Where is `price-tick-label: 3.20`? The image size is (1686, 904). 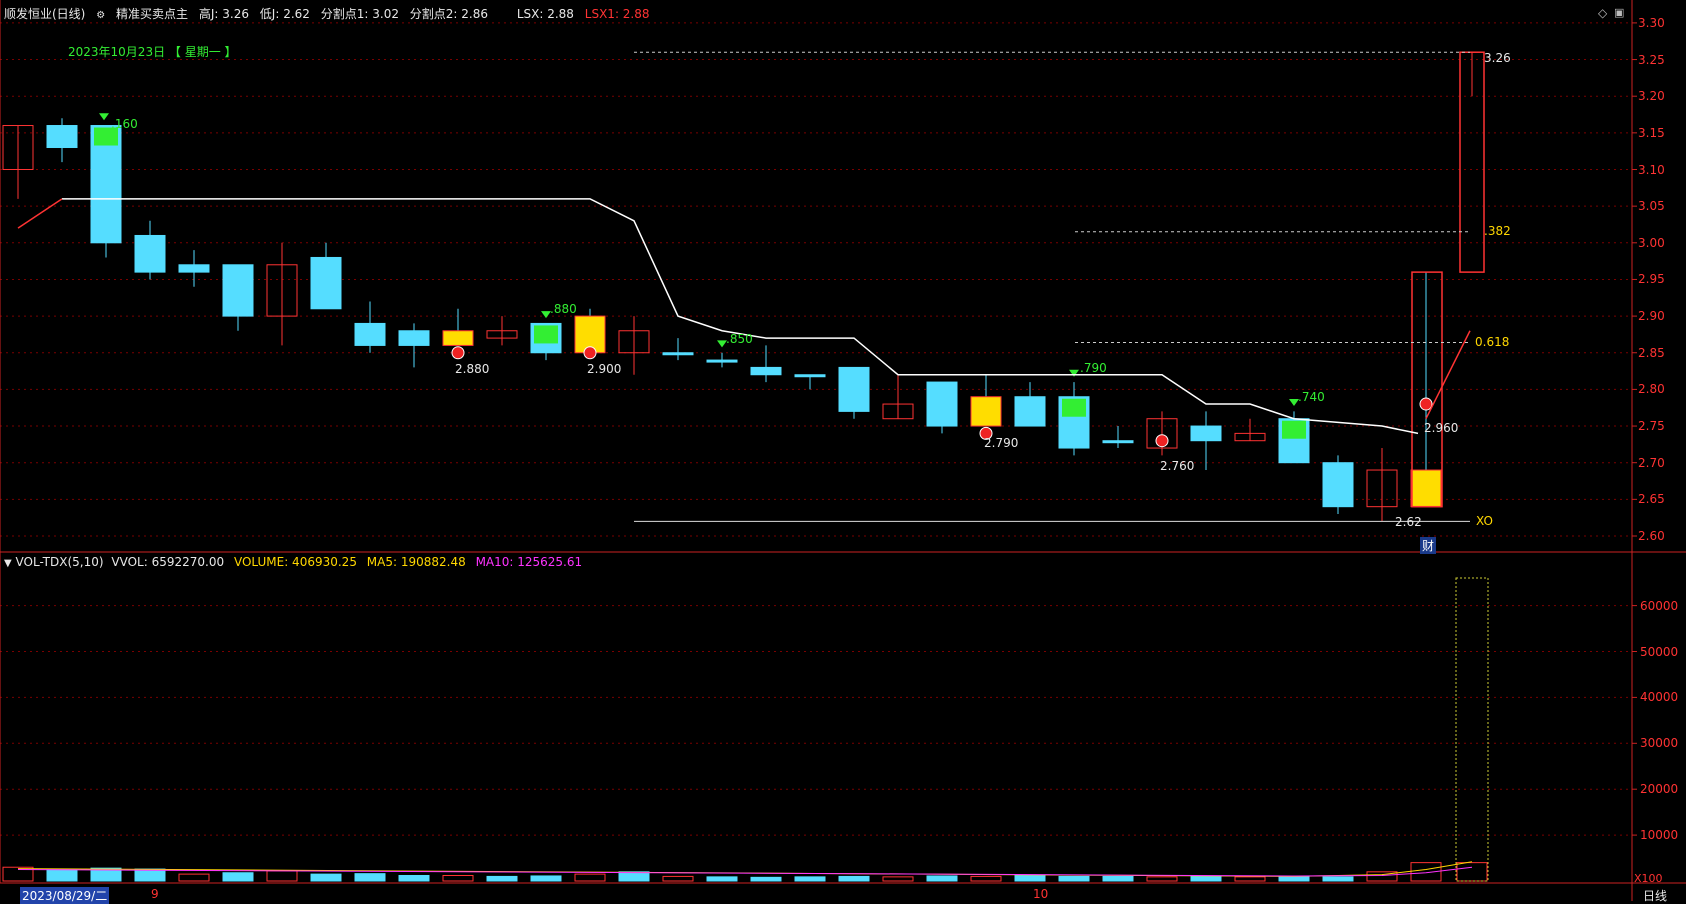 price-tick-label: 3.20 is located at coordinates (1651, 96).